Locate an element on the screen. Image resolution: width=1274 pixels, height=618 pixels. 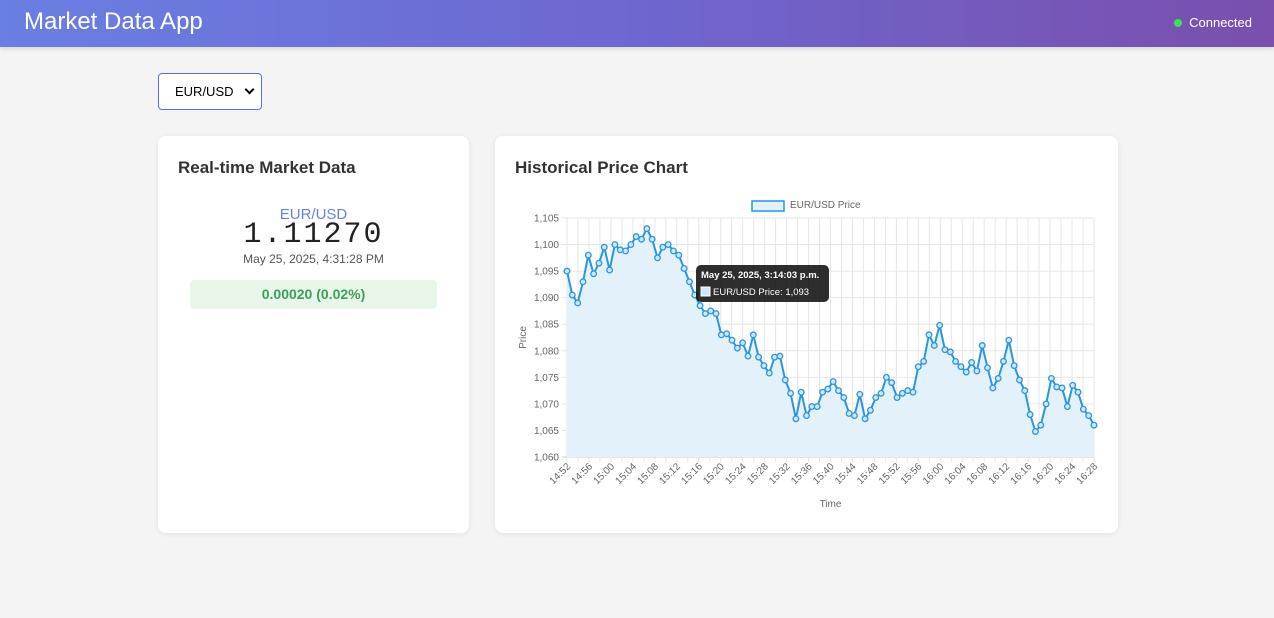
x-tick-label: 16:12 is located at coordinates (1000, 474).